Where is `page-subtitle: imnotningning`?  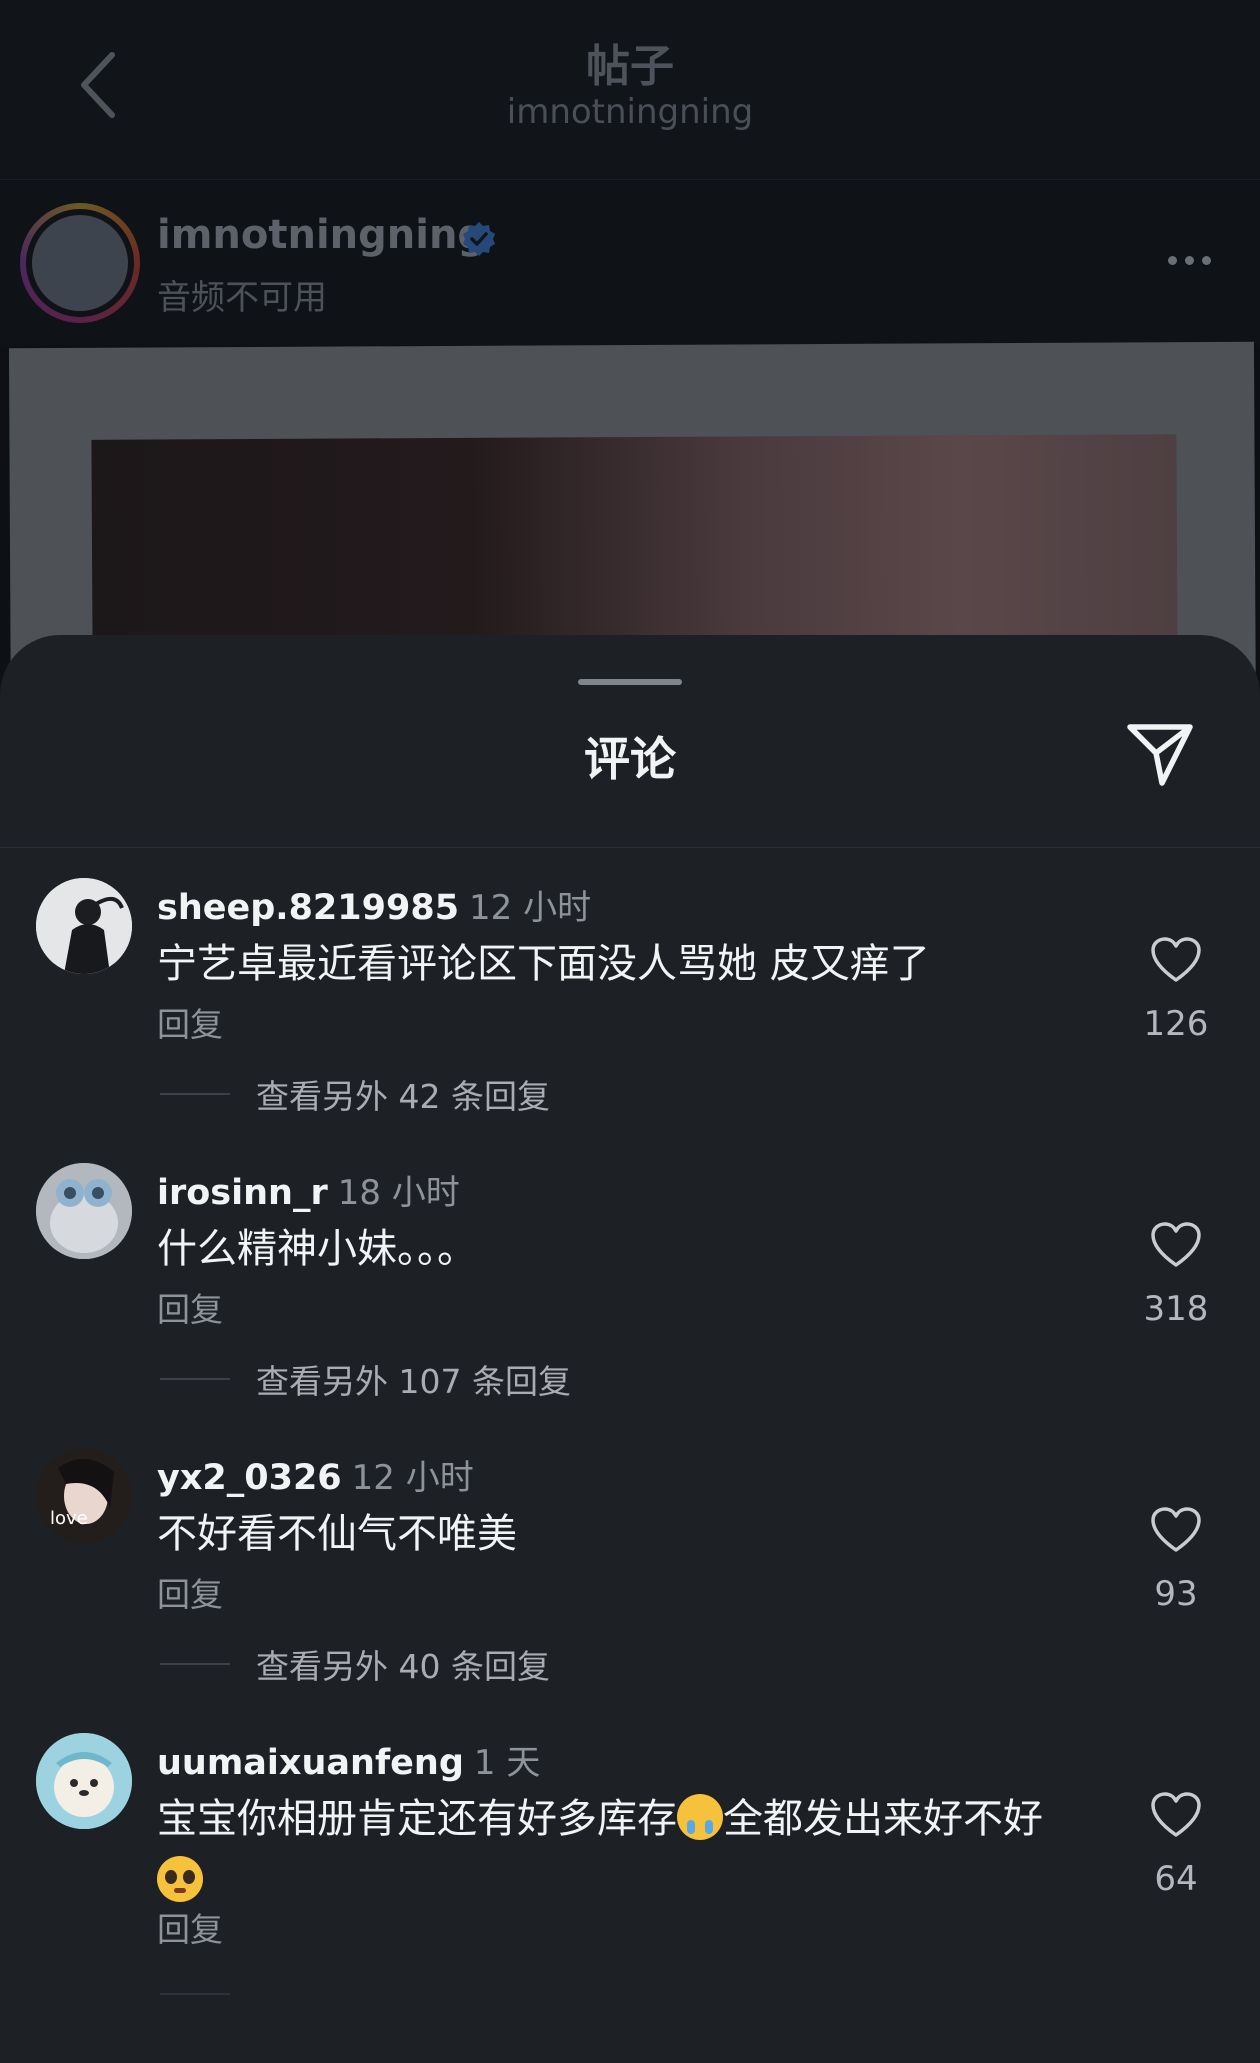
page-subtitle: imnotningning is located at coordinates (630, 112).